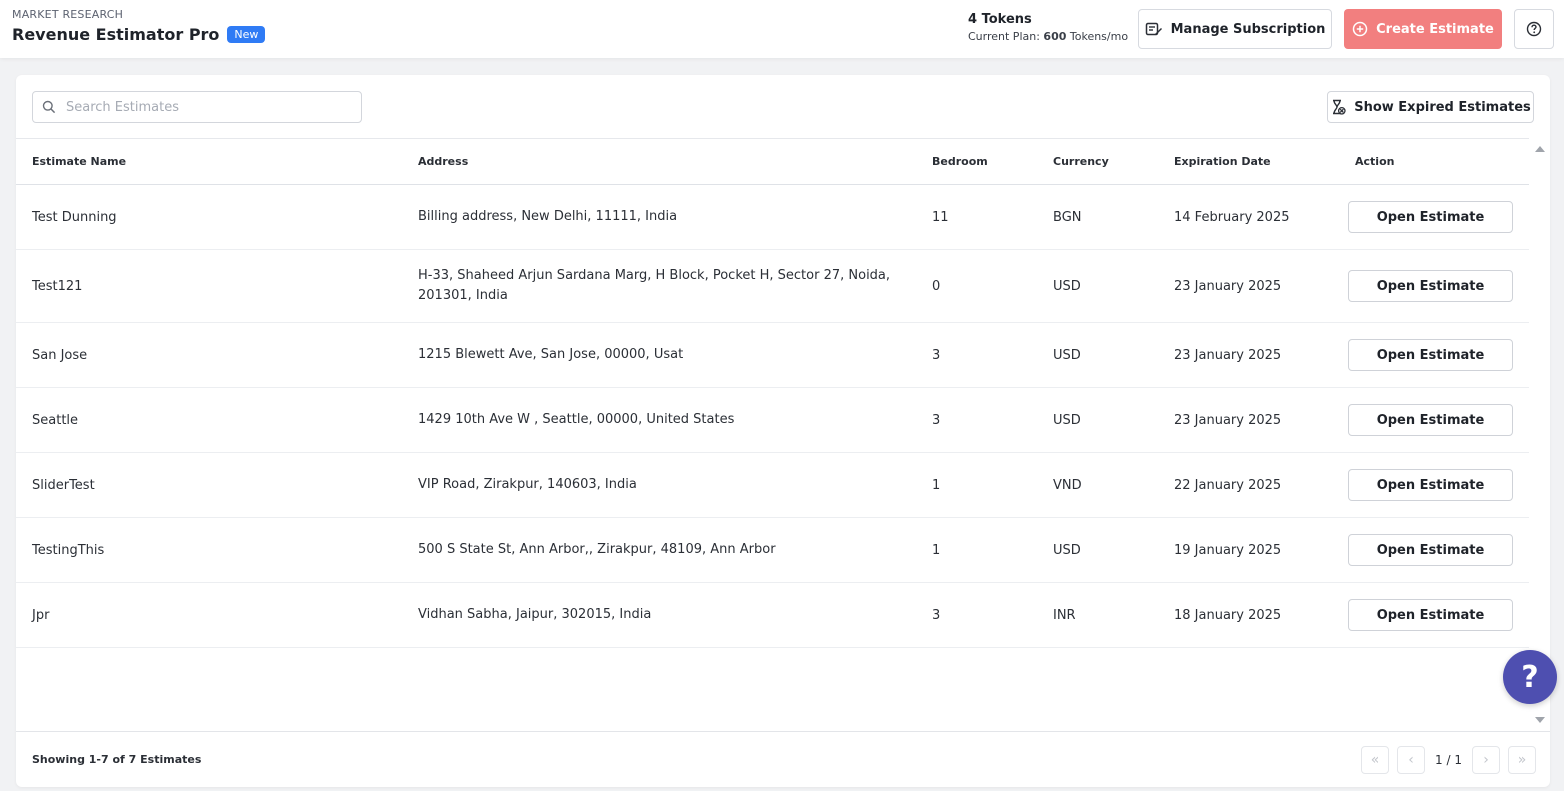  I want to click on last-page-button: », so click(1522, 760).